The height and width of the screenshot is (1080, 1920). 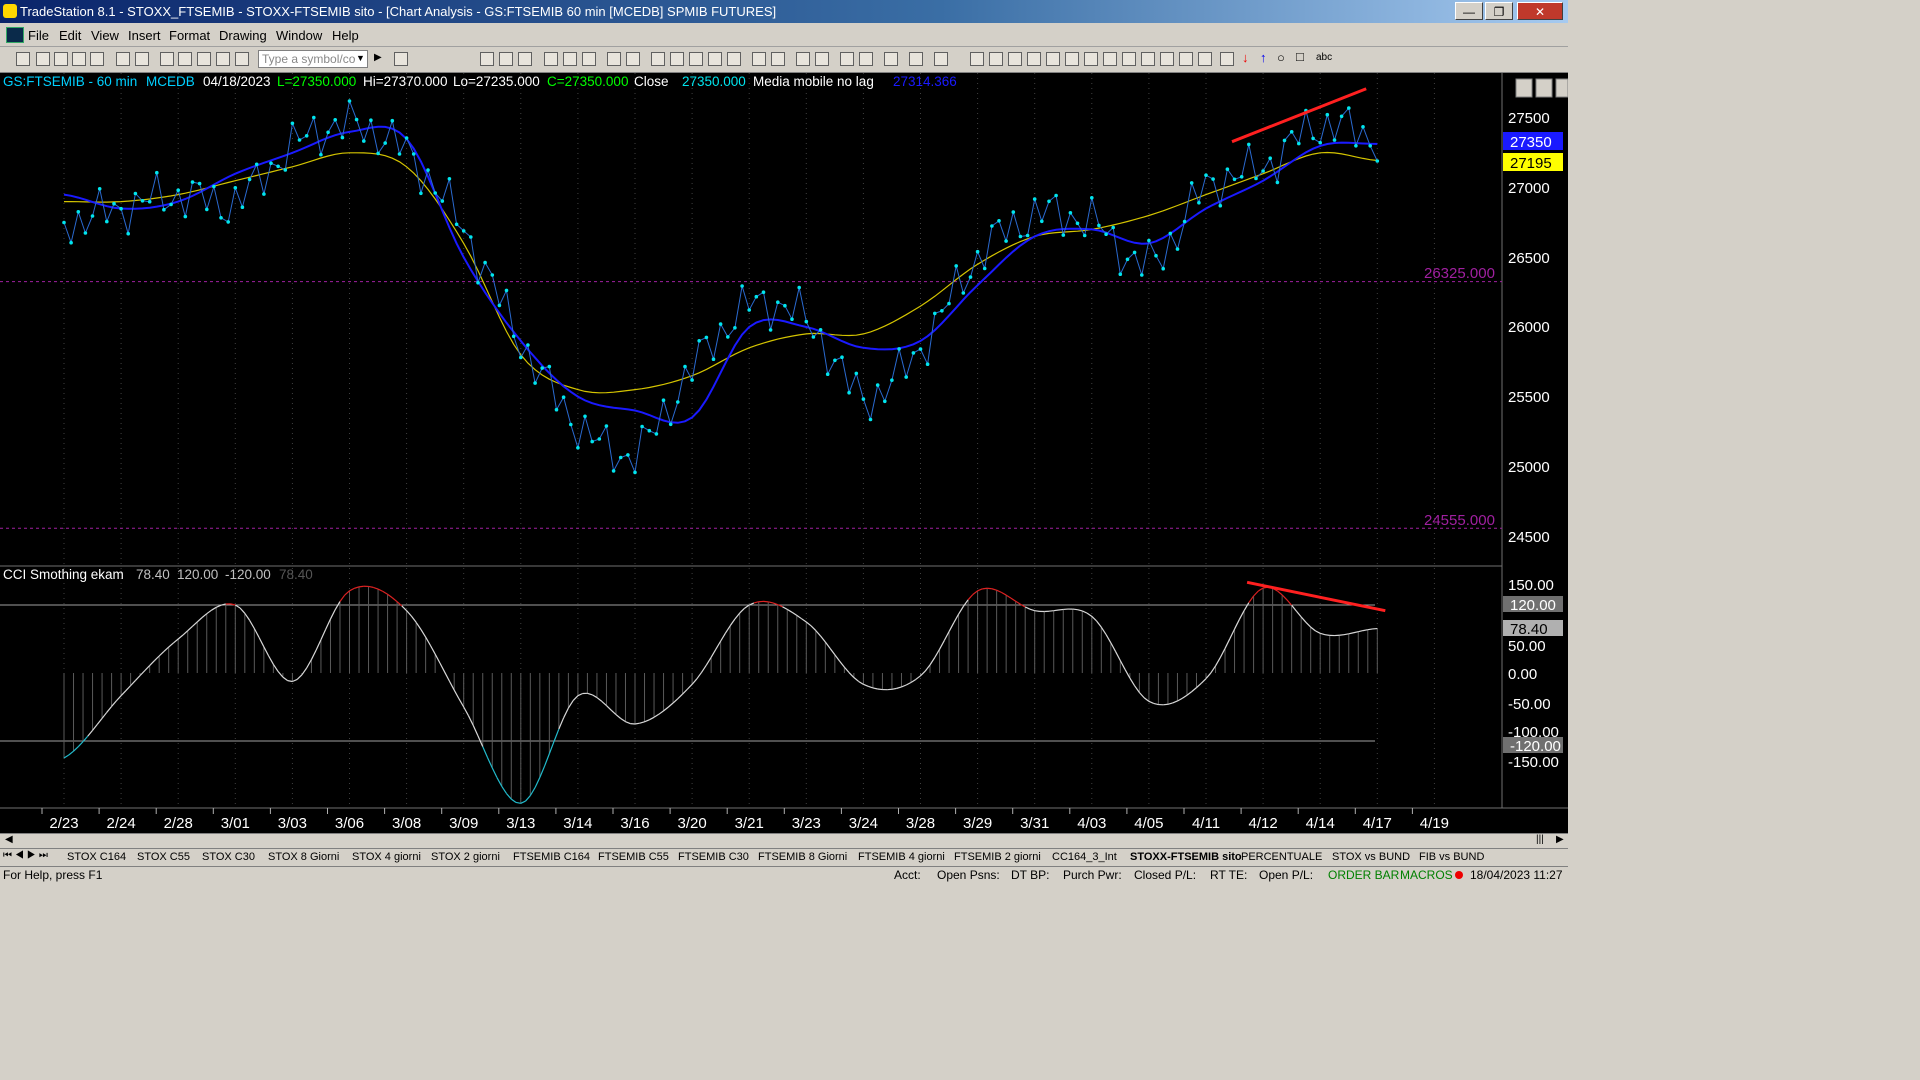 What do you see at coordinates (1540, 839) in the screenshot?
I see `scroll-thumb-icon: |||` at bounding box center [1540, 839].